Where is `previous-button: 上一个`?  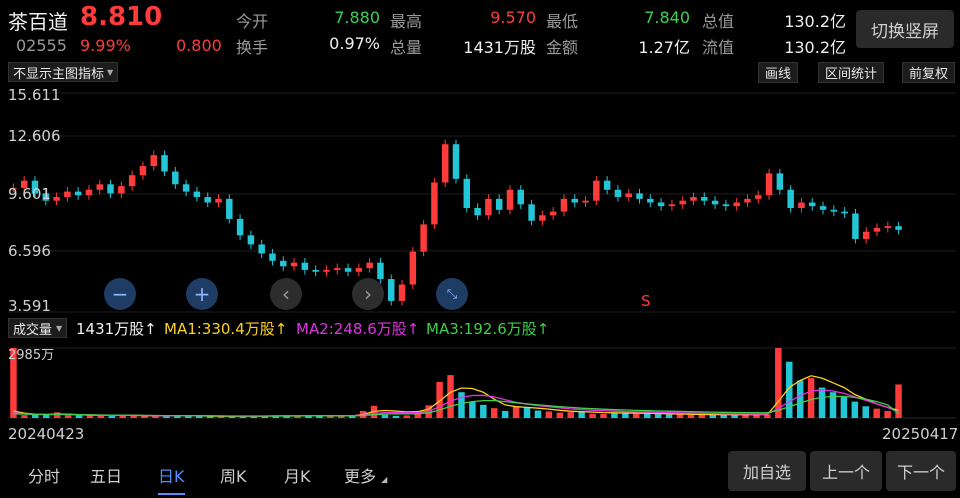 previous-button: 上一个 is located at coordinates (846, 471).